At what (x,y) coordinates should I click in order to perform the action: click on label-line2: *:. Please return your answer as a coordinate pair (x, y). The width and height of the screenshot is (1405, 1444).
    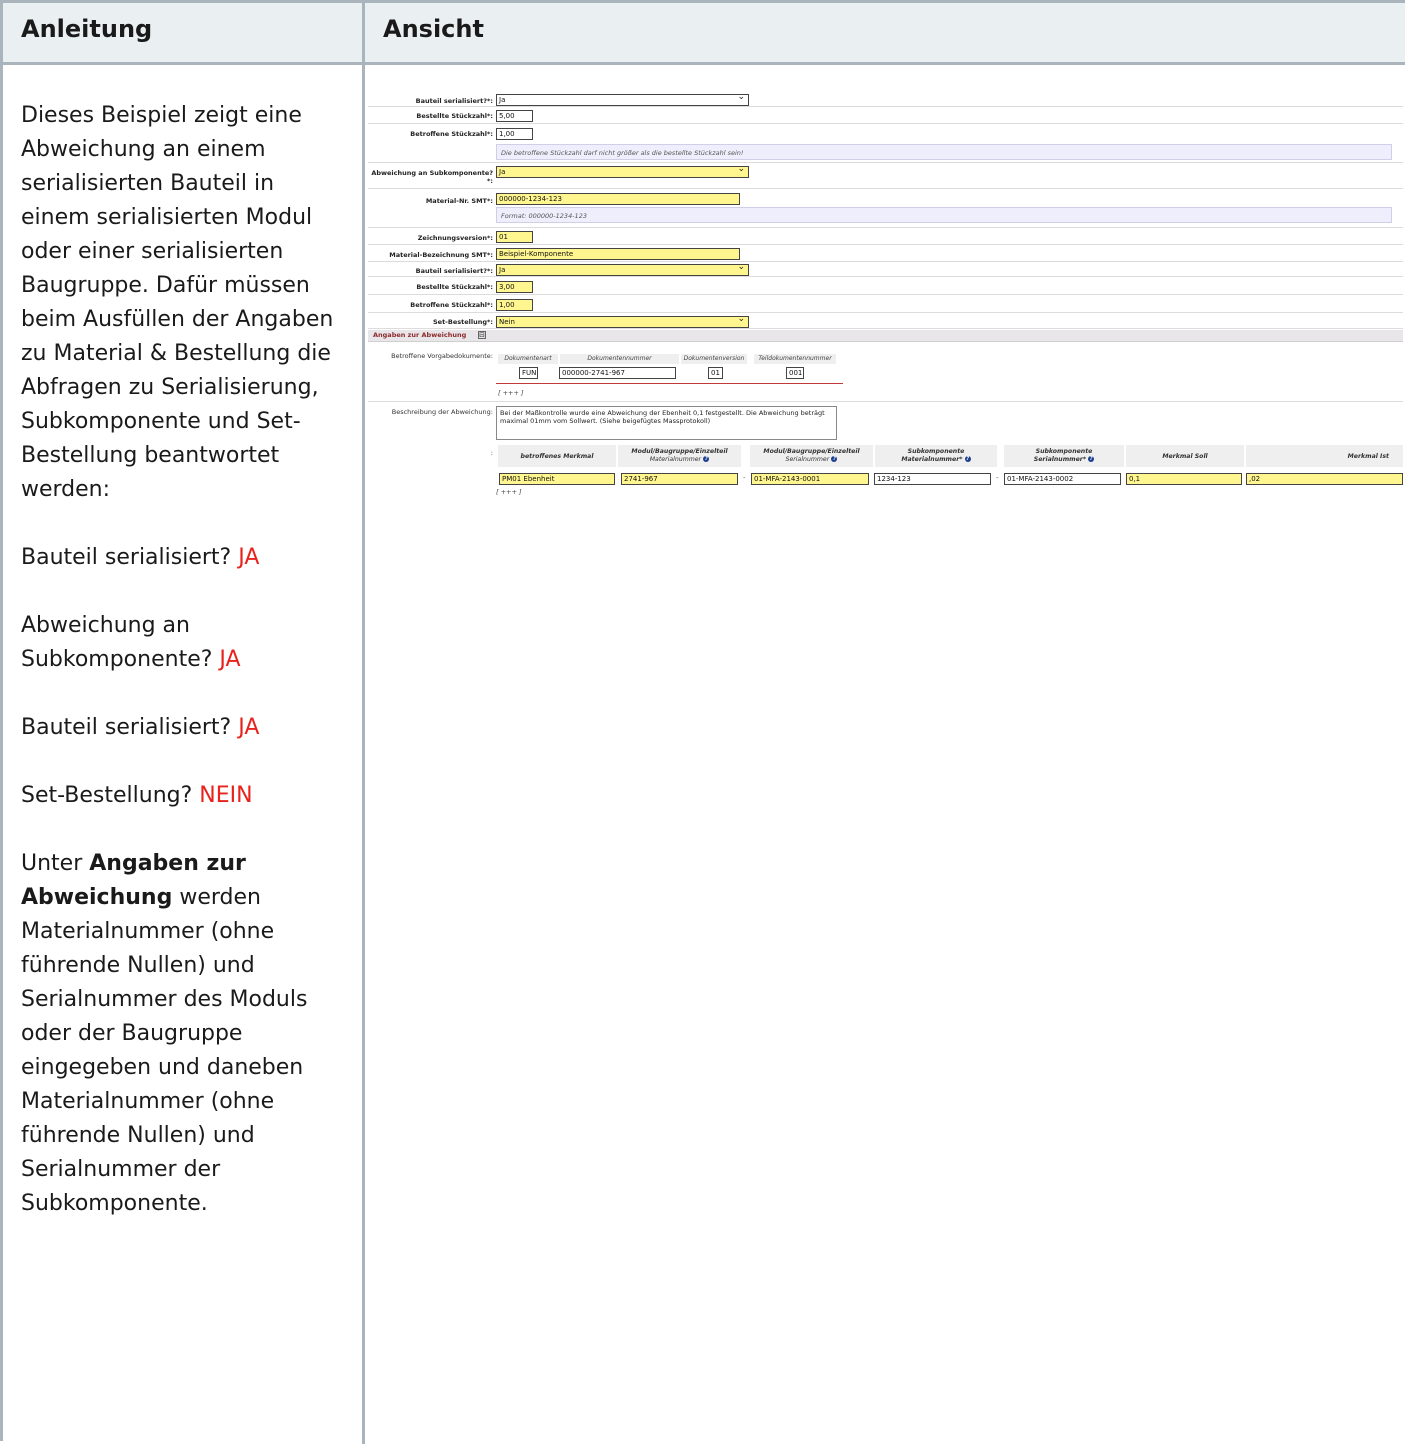
    Looking at the image, I should click on (490, 181).